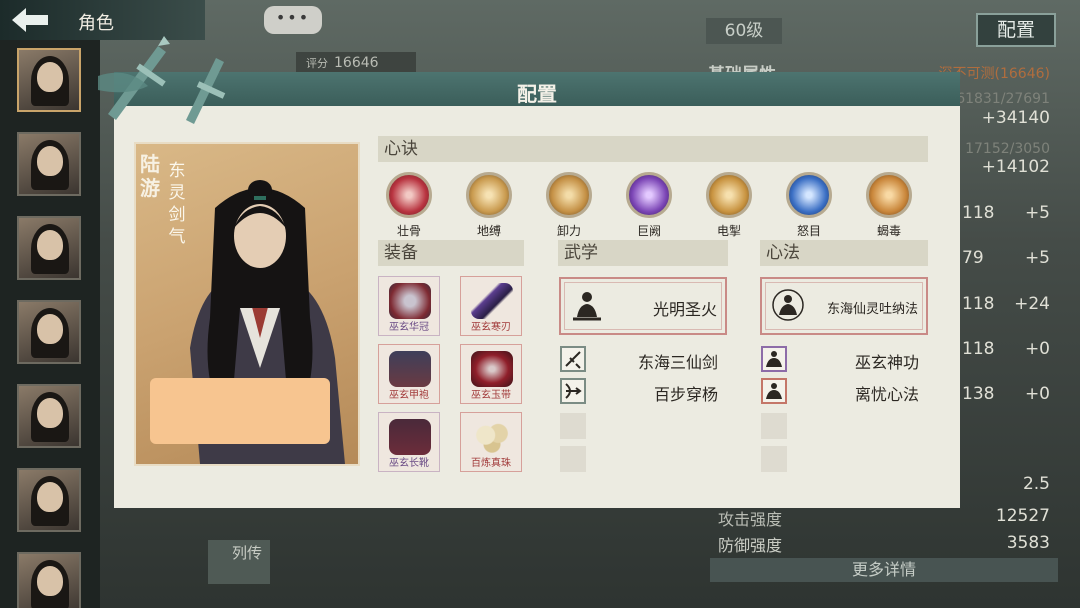  I want to click on equipment-slot: 巫玄玉带, so click(491, 374).